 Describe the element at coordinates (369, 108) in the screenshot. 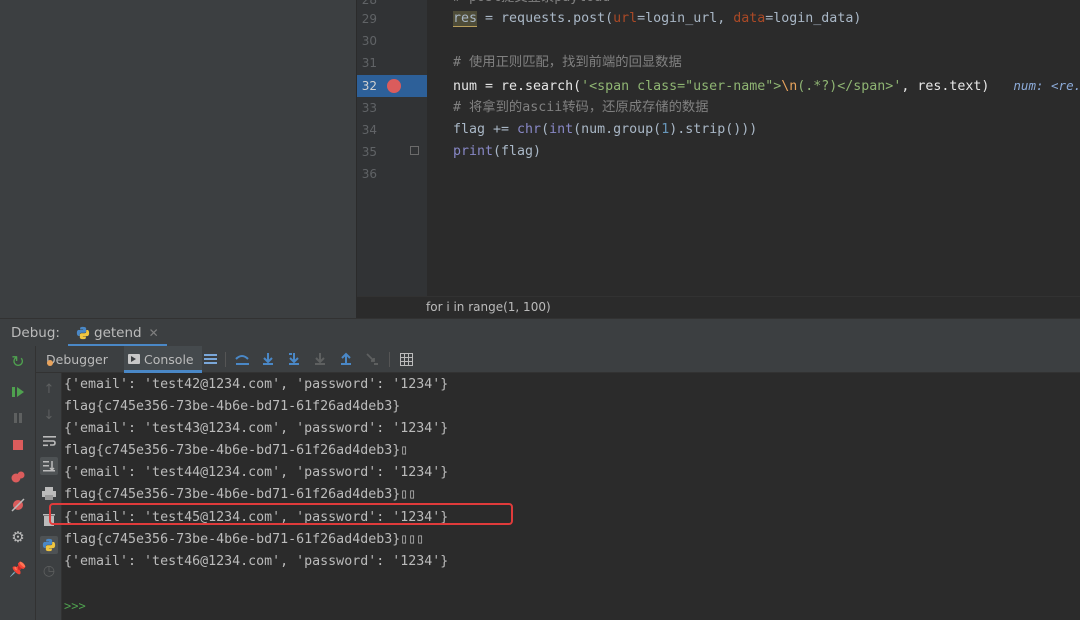

I see `line-number: 33` at that location.